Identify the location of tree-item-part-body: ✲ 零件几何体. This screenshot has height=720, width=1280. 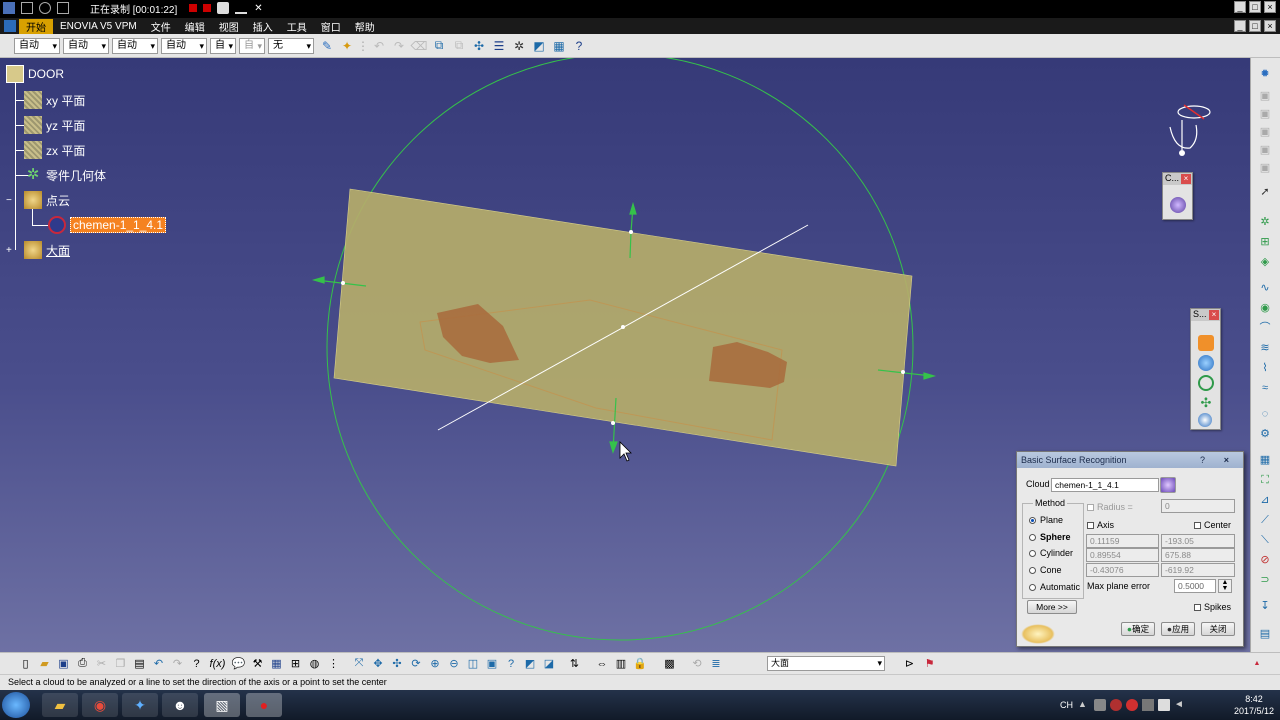
(65, 175).